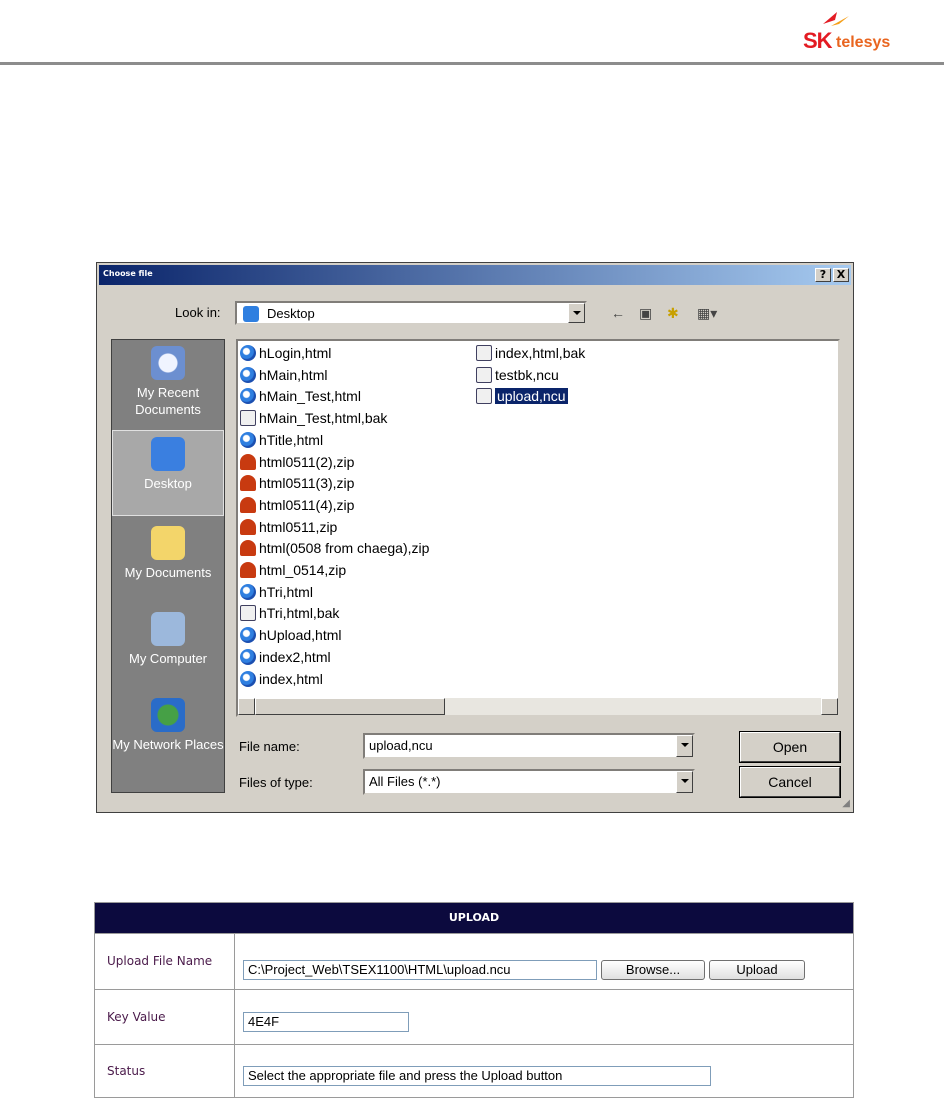 This screenshot has height=1103, width=944. I want to click on file-name: hTri,html,bak, so click(299, 613).